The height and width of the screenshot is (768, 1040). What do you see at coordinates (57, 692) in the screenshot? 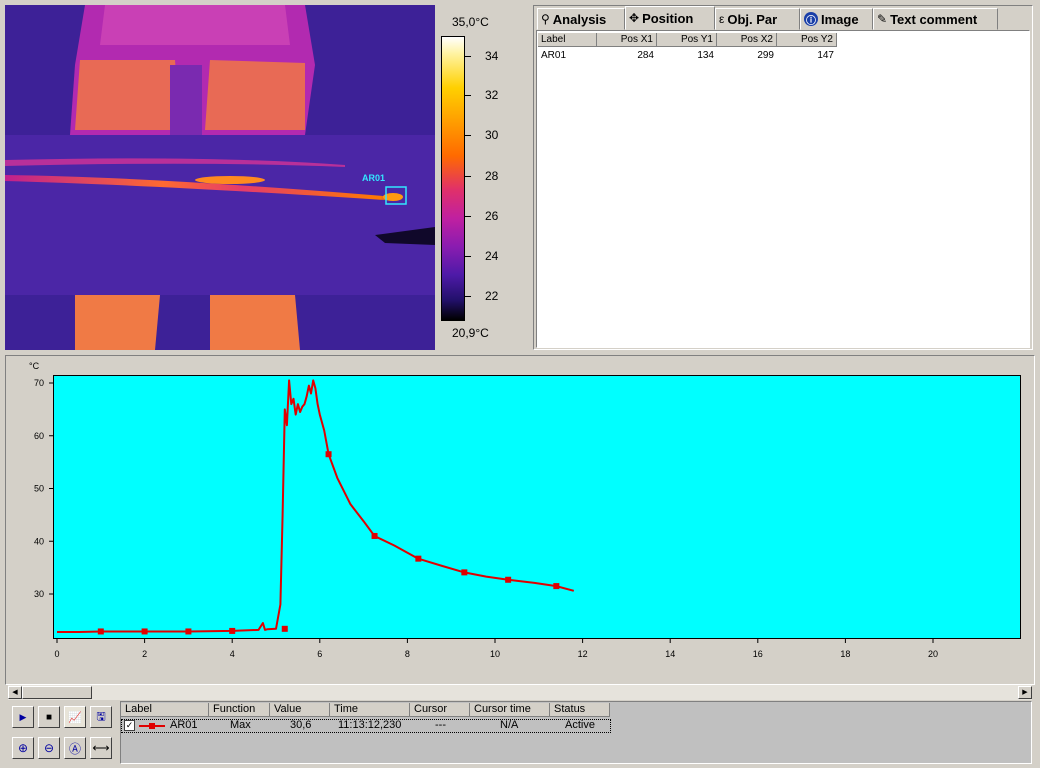
I see `scroll-thumb` at bounding box center [57, 692].